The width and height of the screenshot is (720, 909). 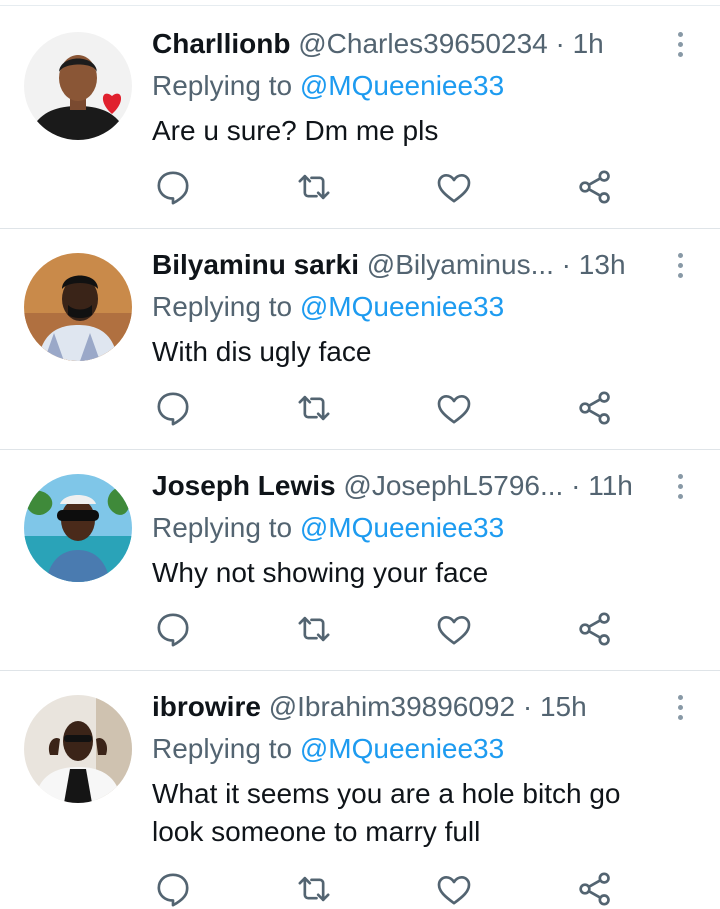 What do you see at coordinates (262, 351) in the screenshot?
I see `tweet-text: With dis ugly face` at bounding box center [262, 351].